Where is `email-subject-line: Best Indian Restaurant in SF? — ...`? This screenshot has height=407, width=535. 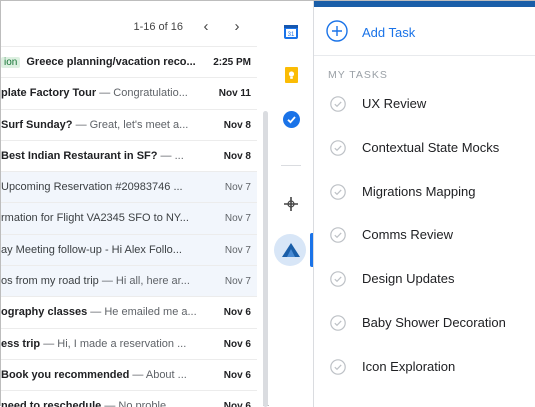
email-subject-line: Best Indian Restaurant in SF? — ... is located at coordinates (100, 156).